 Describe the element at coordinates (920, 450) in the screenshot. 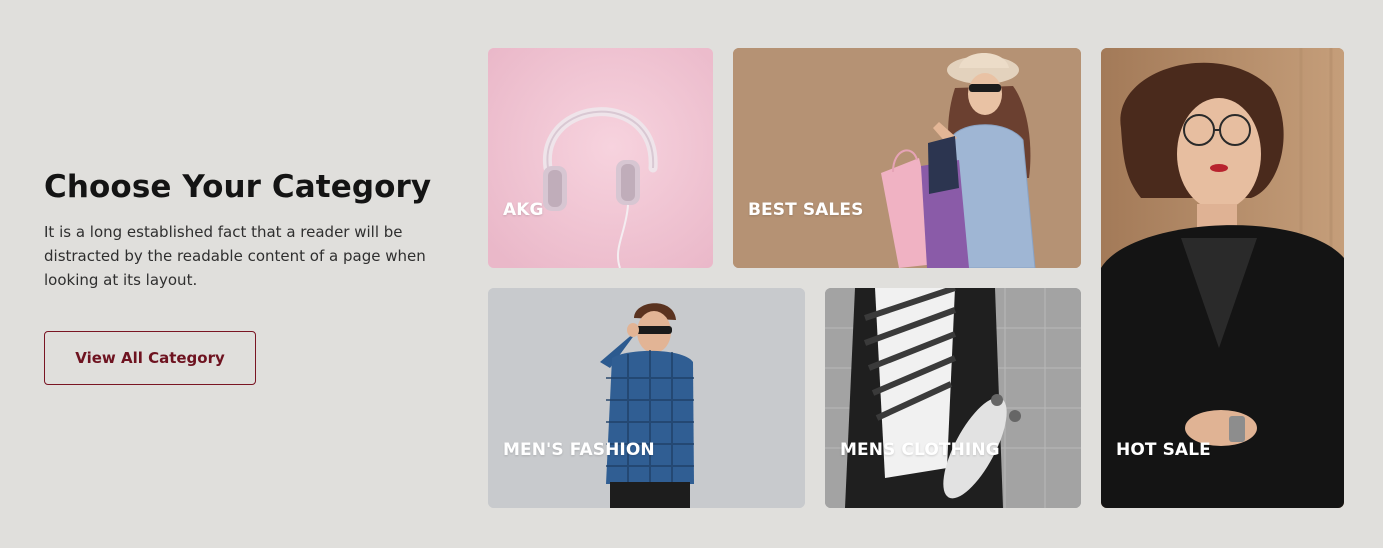

I see `category-label-mens-clothing: MENS CLOTHING` at that location.